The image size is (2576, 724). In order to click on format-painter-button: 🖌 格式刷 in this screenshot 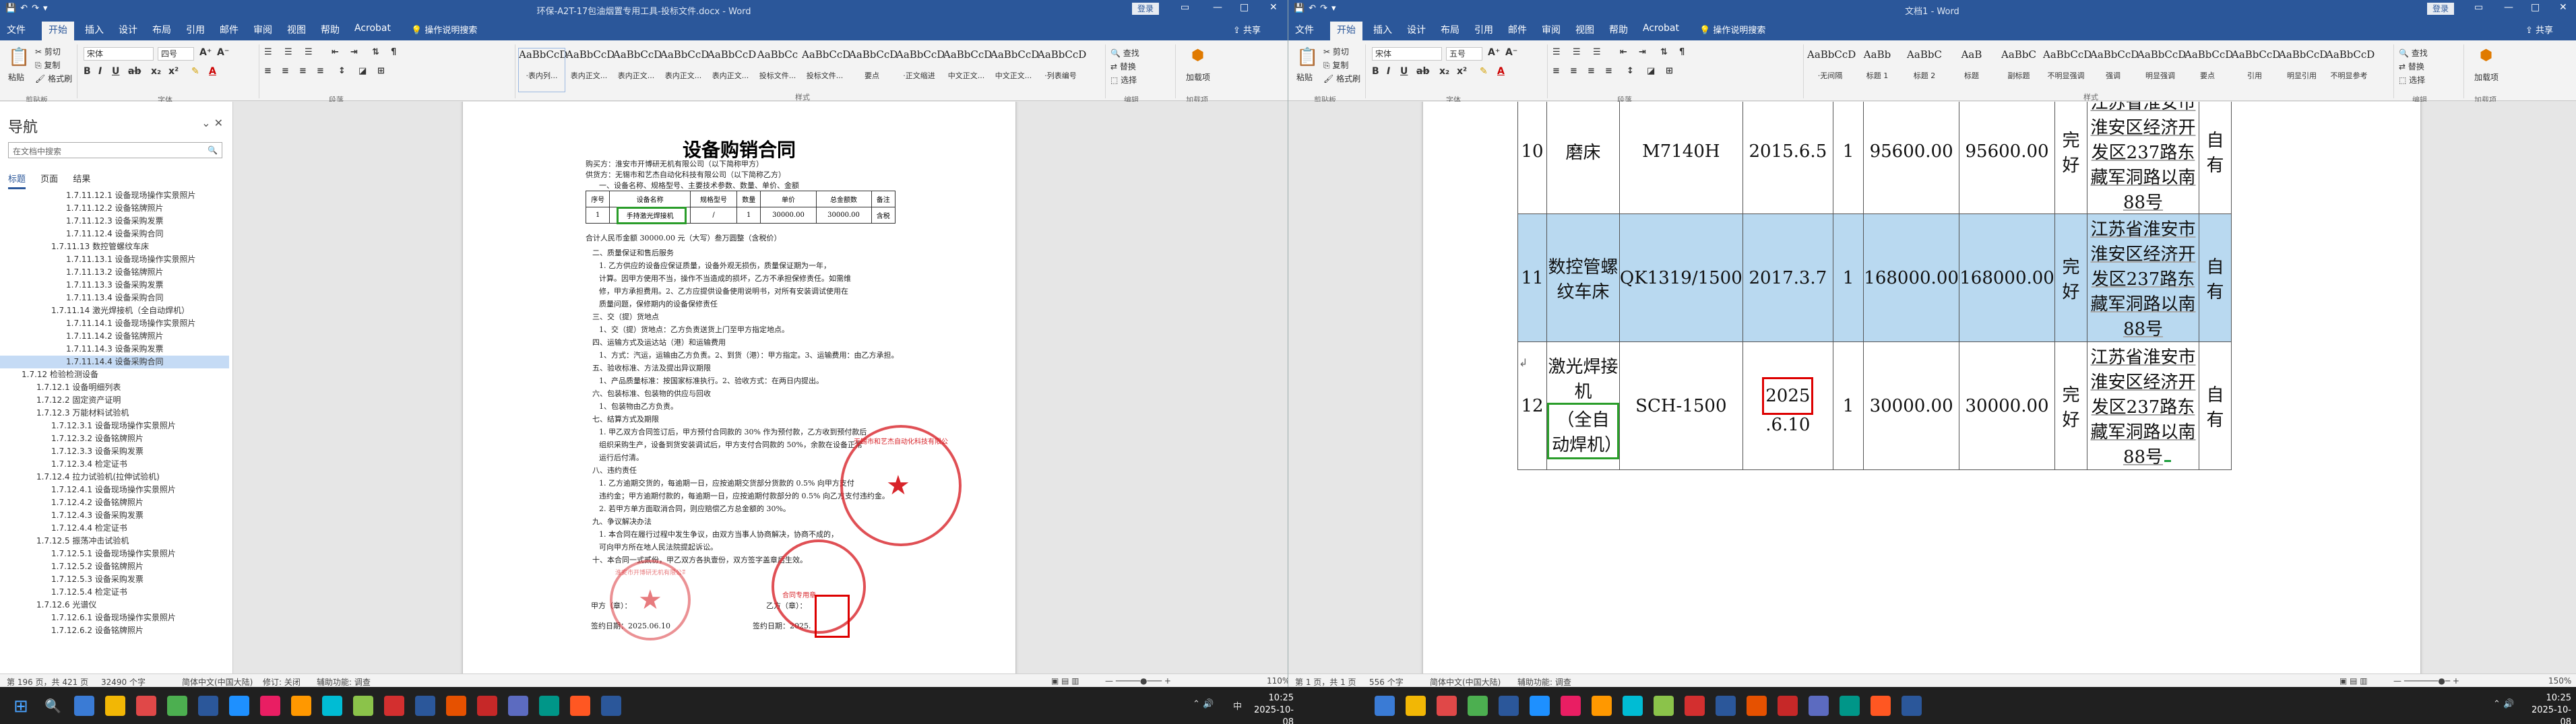, I will do `click(1341, 78)`.